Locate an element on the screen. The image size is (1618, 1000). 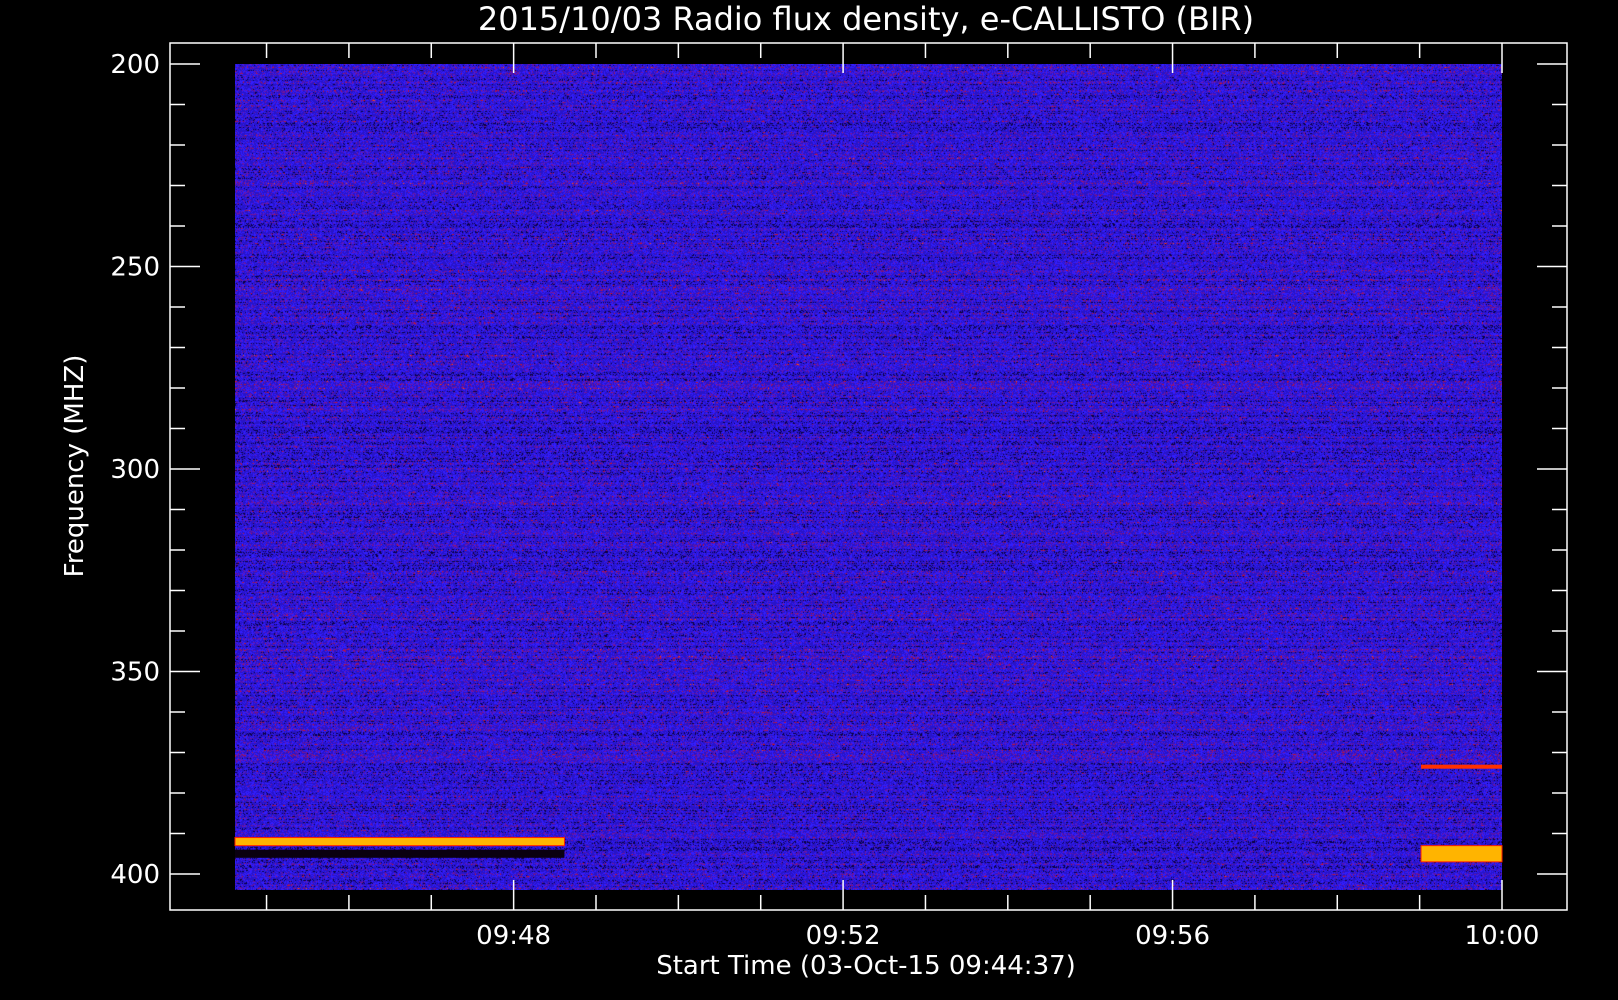
x-tick-label: 10:00 is located at coordinates (1502, 936).